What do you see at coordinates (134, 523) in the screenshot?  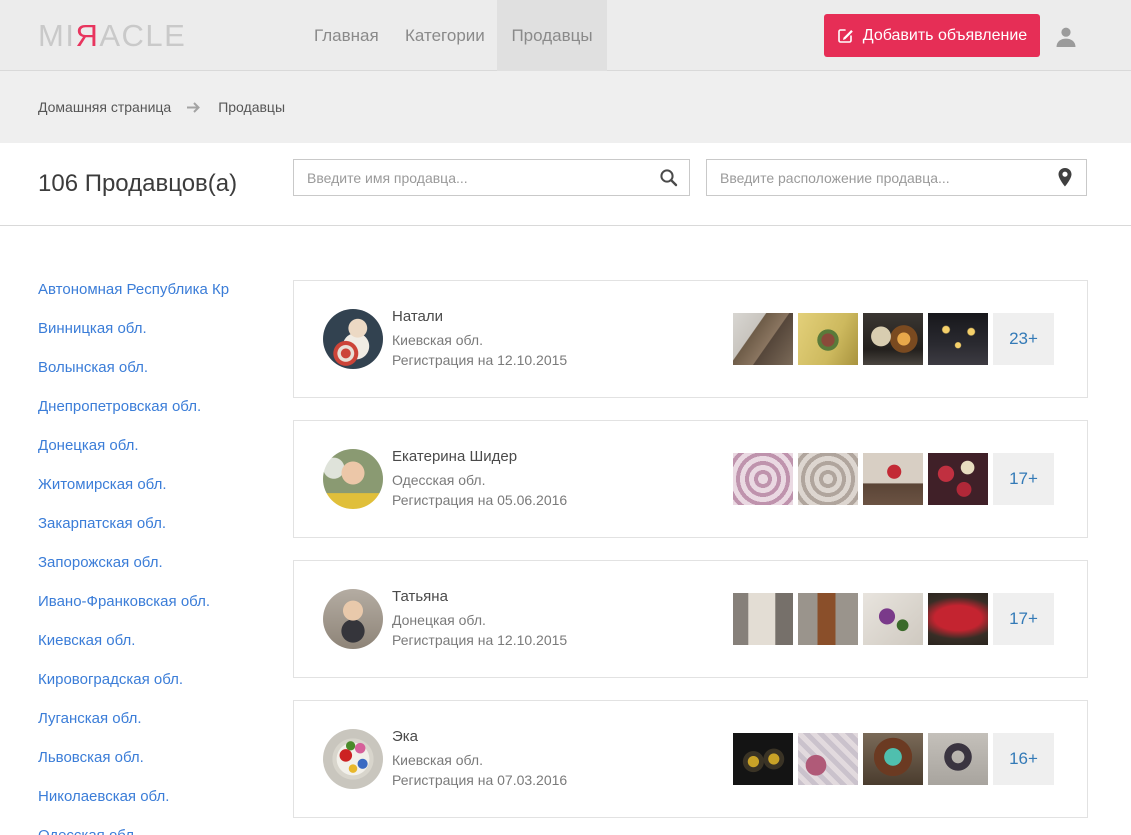 I see `sidebar-item-region: Закарпатская обл.` at bounding box center [134, 523].